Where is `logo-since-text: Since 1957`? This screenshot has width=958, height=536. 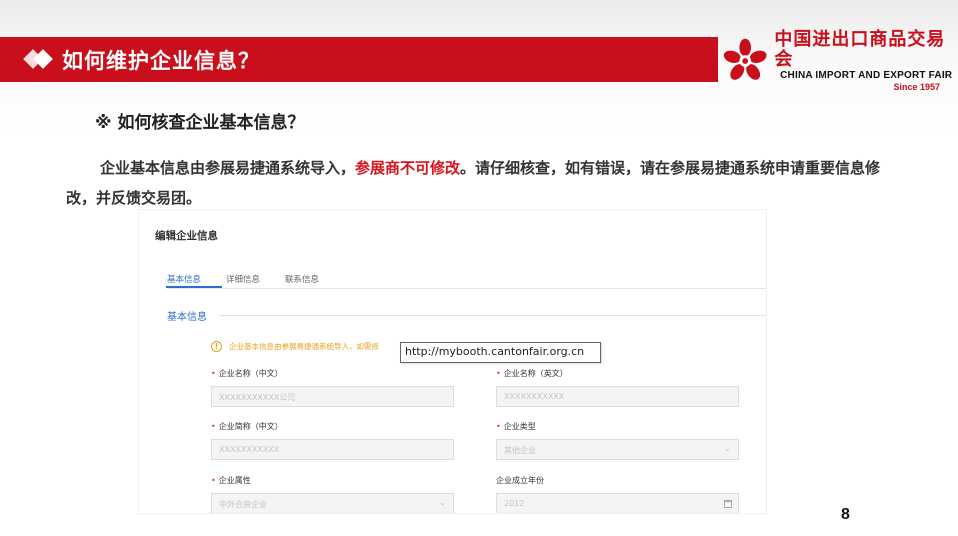
logo-since-text: Since 1957 is located at coordinates (916, 87).